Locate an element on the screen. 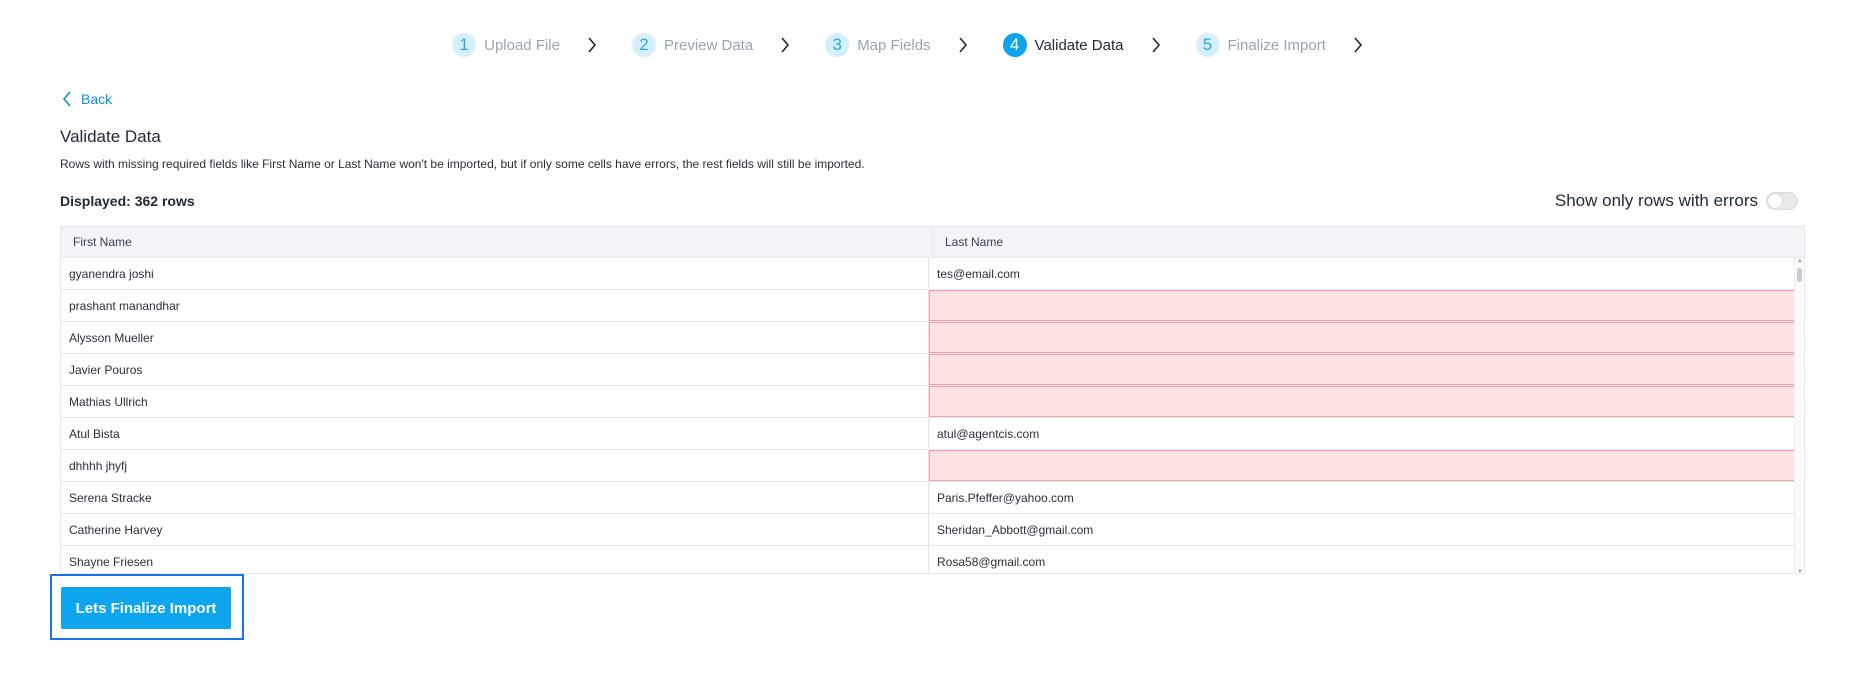 Image resolution: width=1850 pixels, height=699 pixels. step-label: Preview Data is located at coordinates (708, 45).